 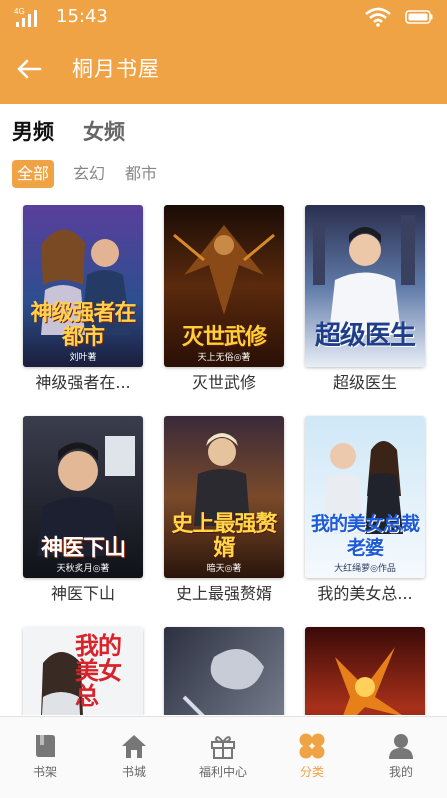 I want to click on tab-label: 书架, so click(x=44, y=772).